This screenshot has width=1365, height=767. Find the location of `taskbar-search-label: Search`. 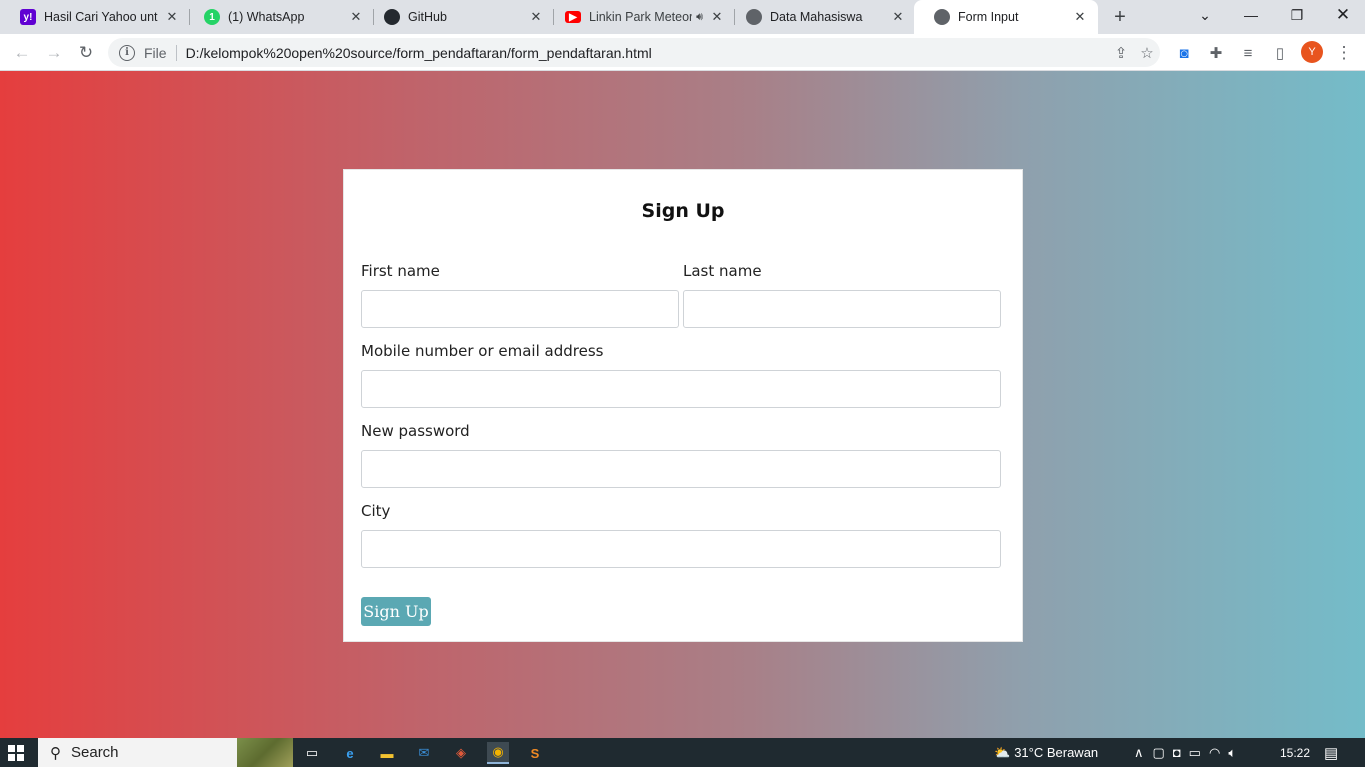

taskbar-search-label: Search is located at coordinates (95, 752).